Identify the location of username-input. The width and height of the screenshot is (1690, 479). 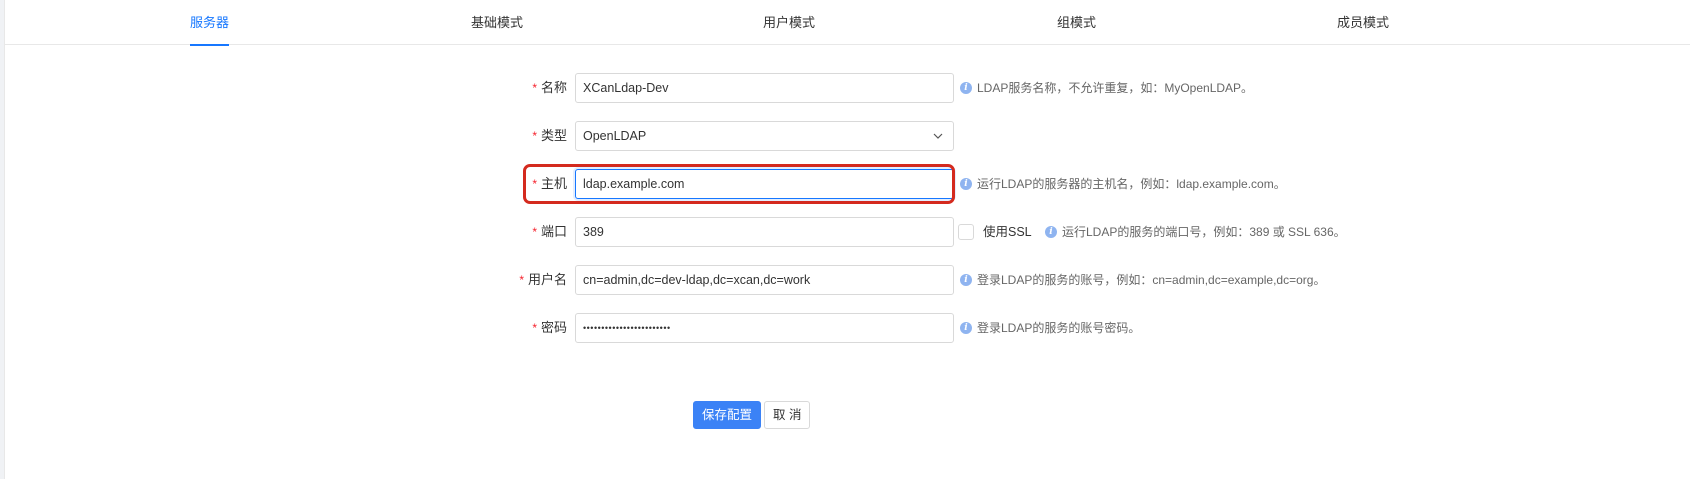
(764, 280).